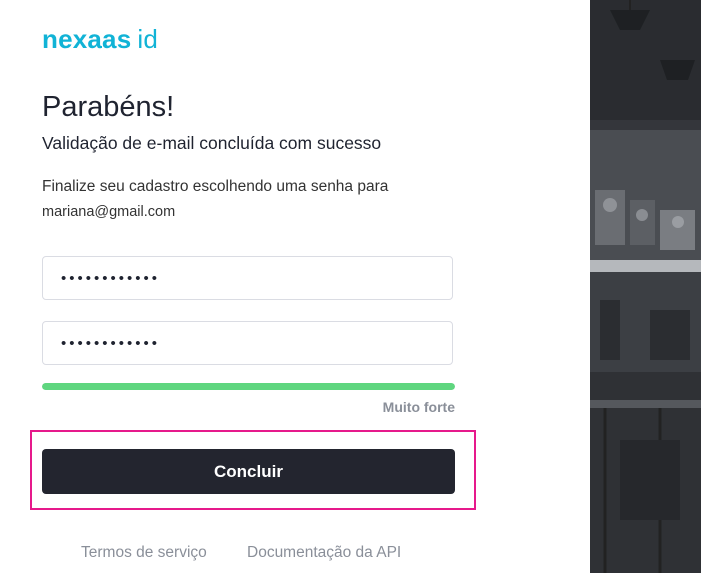 This screenshot has width=701, height=573. What do you see at coordinates (111, 278) in the screenshot?
I see `password-value: ••••••••••••` at bounding box center [111, 278].